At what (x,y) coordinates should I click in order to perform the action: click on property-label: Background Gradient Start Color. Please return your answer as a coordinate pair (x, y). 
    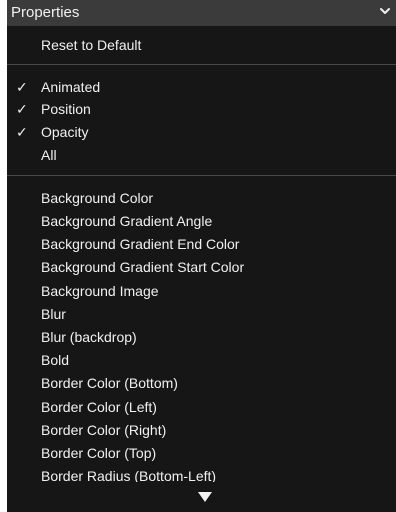
    Looking at the image, I should click on (143, 267).